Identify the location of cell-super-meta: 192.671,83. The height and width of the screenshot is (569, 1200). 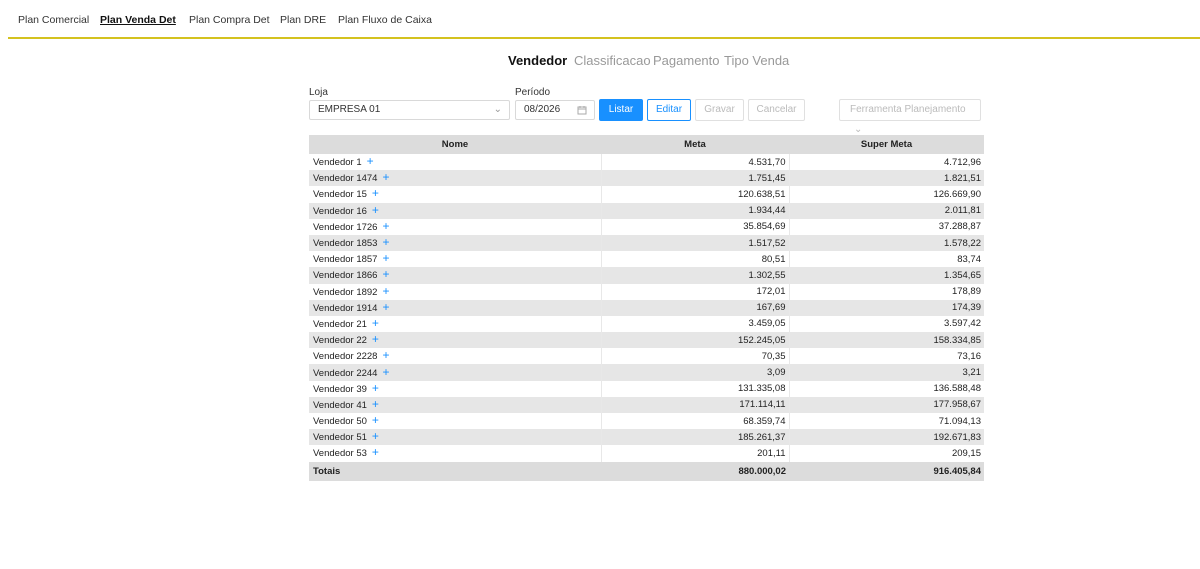
(886, 437).